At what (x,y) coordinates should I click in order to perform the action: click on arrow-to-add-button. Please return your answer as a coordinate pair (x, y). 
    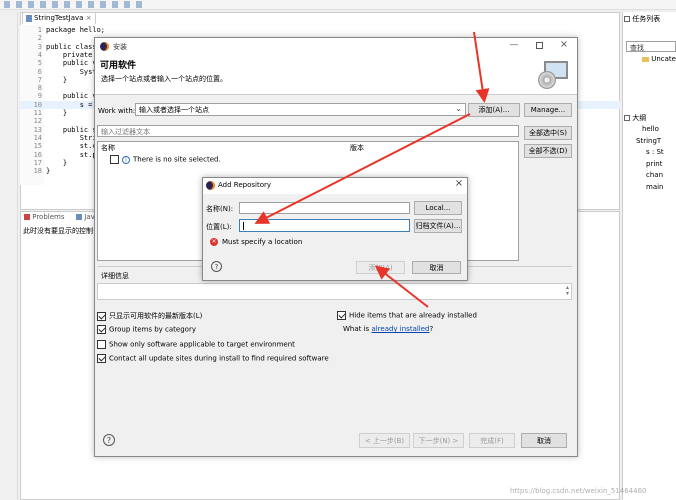
    Looking at the image, I should click on (481, 67).